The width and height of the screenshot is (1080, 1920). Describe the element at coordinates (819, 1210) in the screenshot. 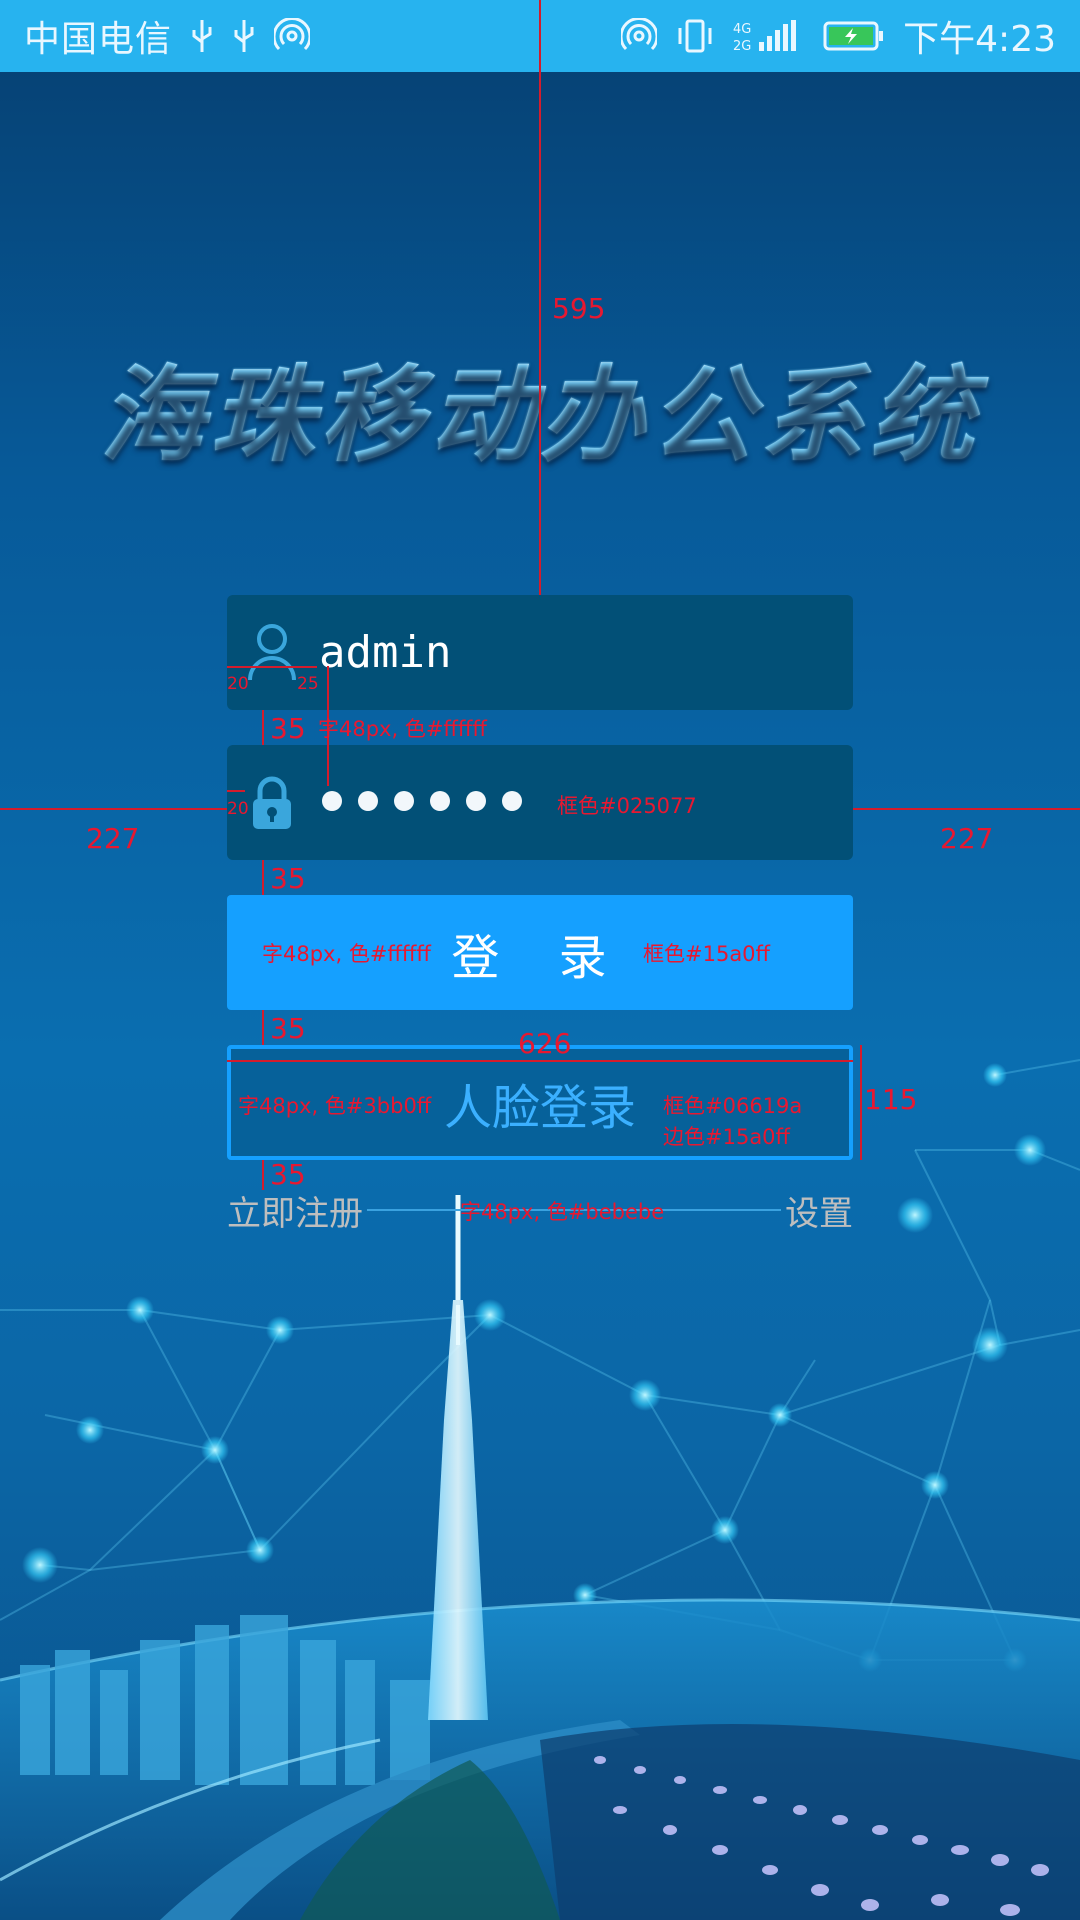

I see `settings-link: 设置` at that location.